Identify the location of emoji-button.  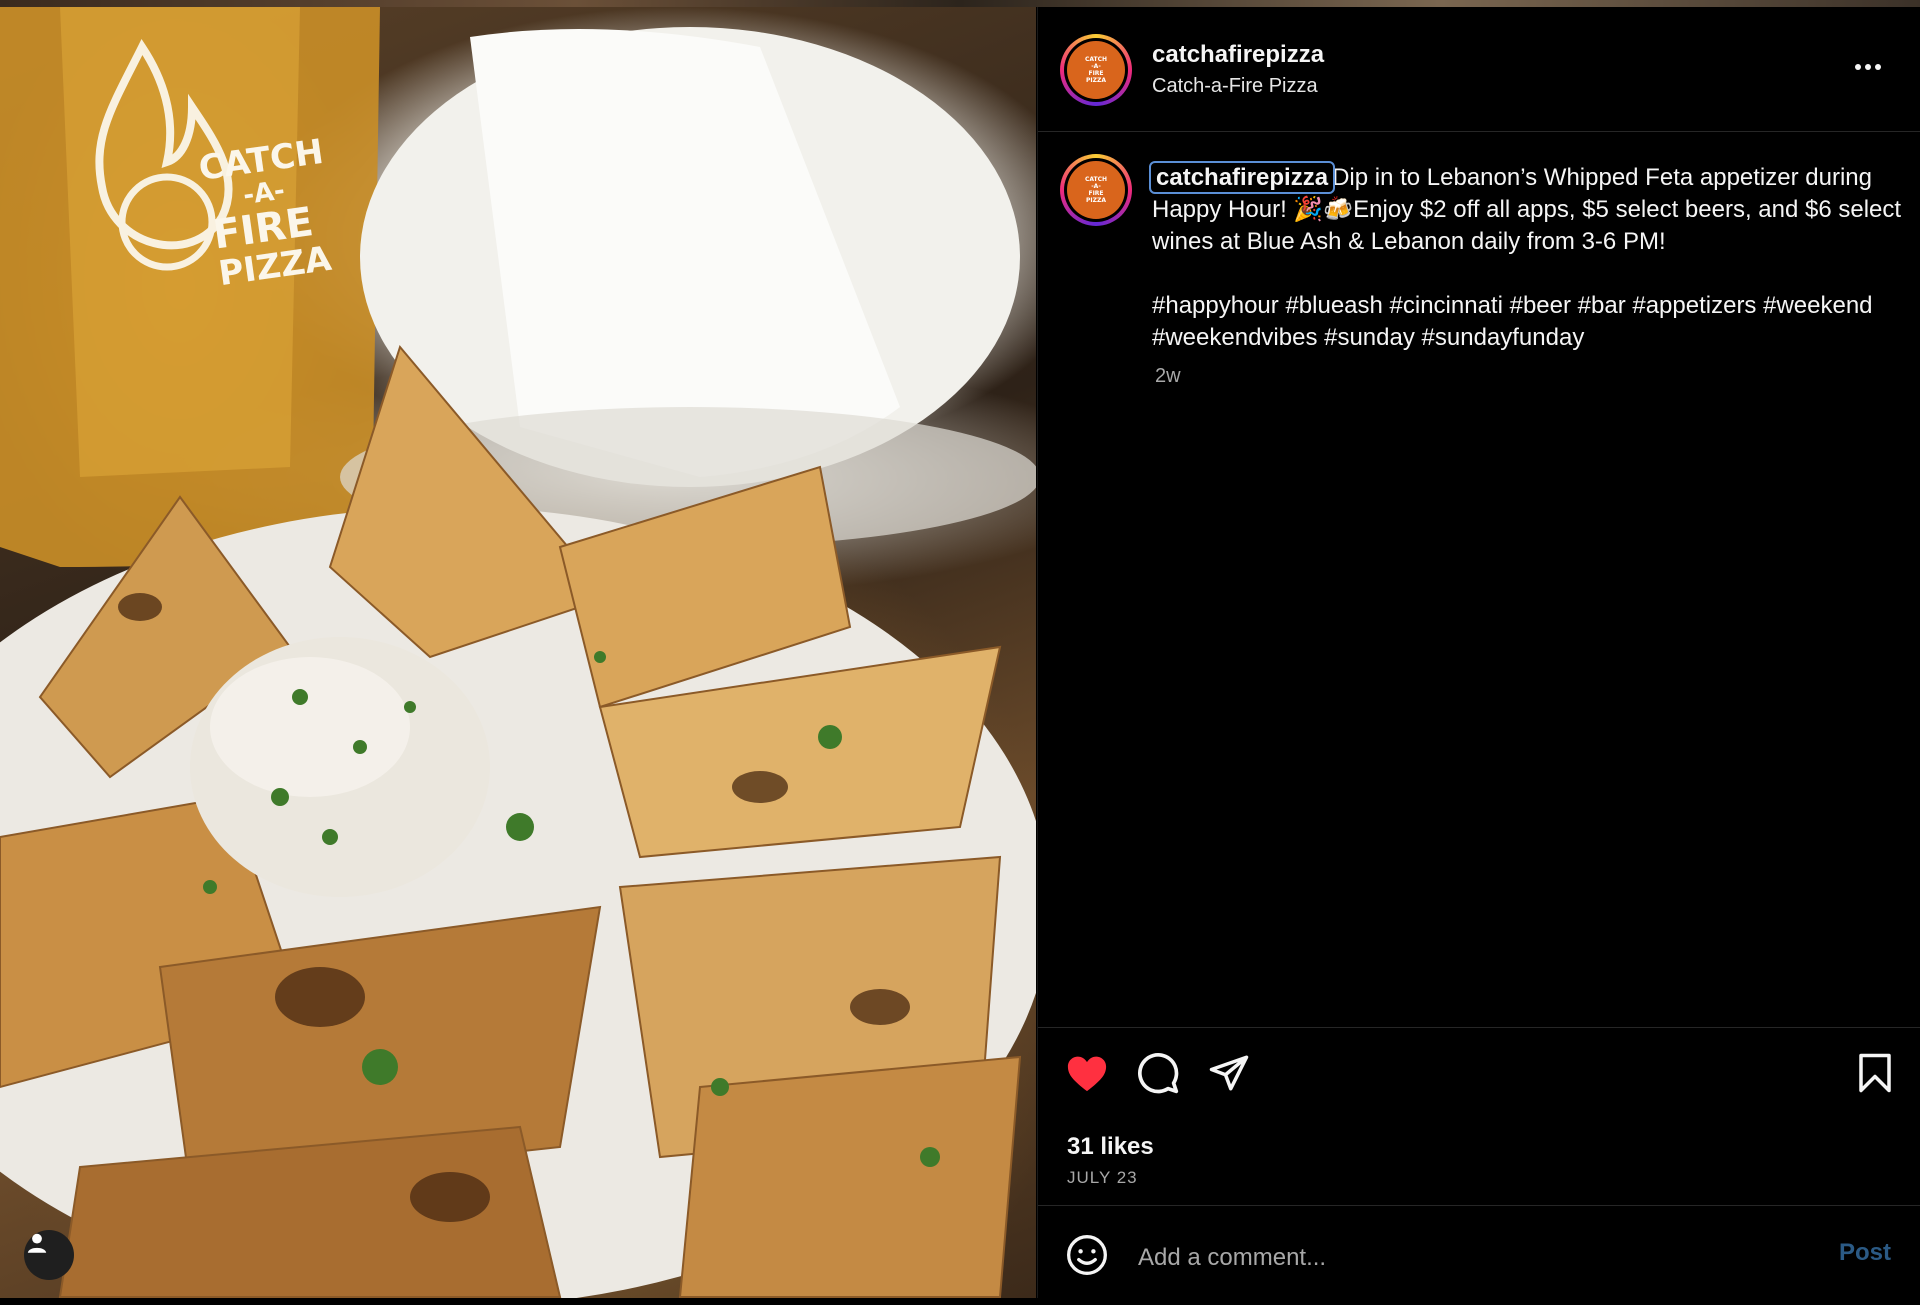
(1087, 1255).